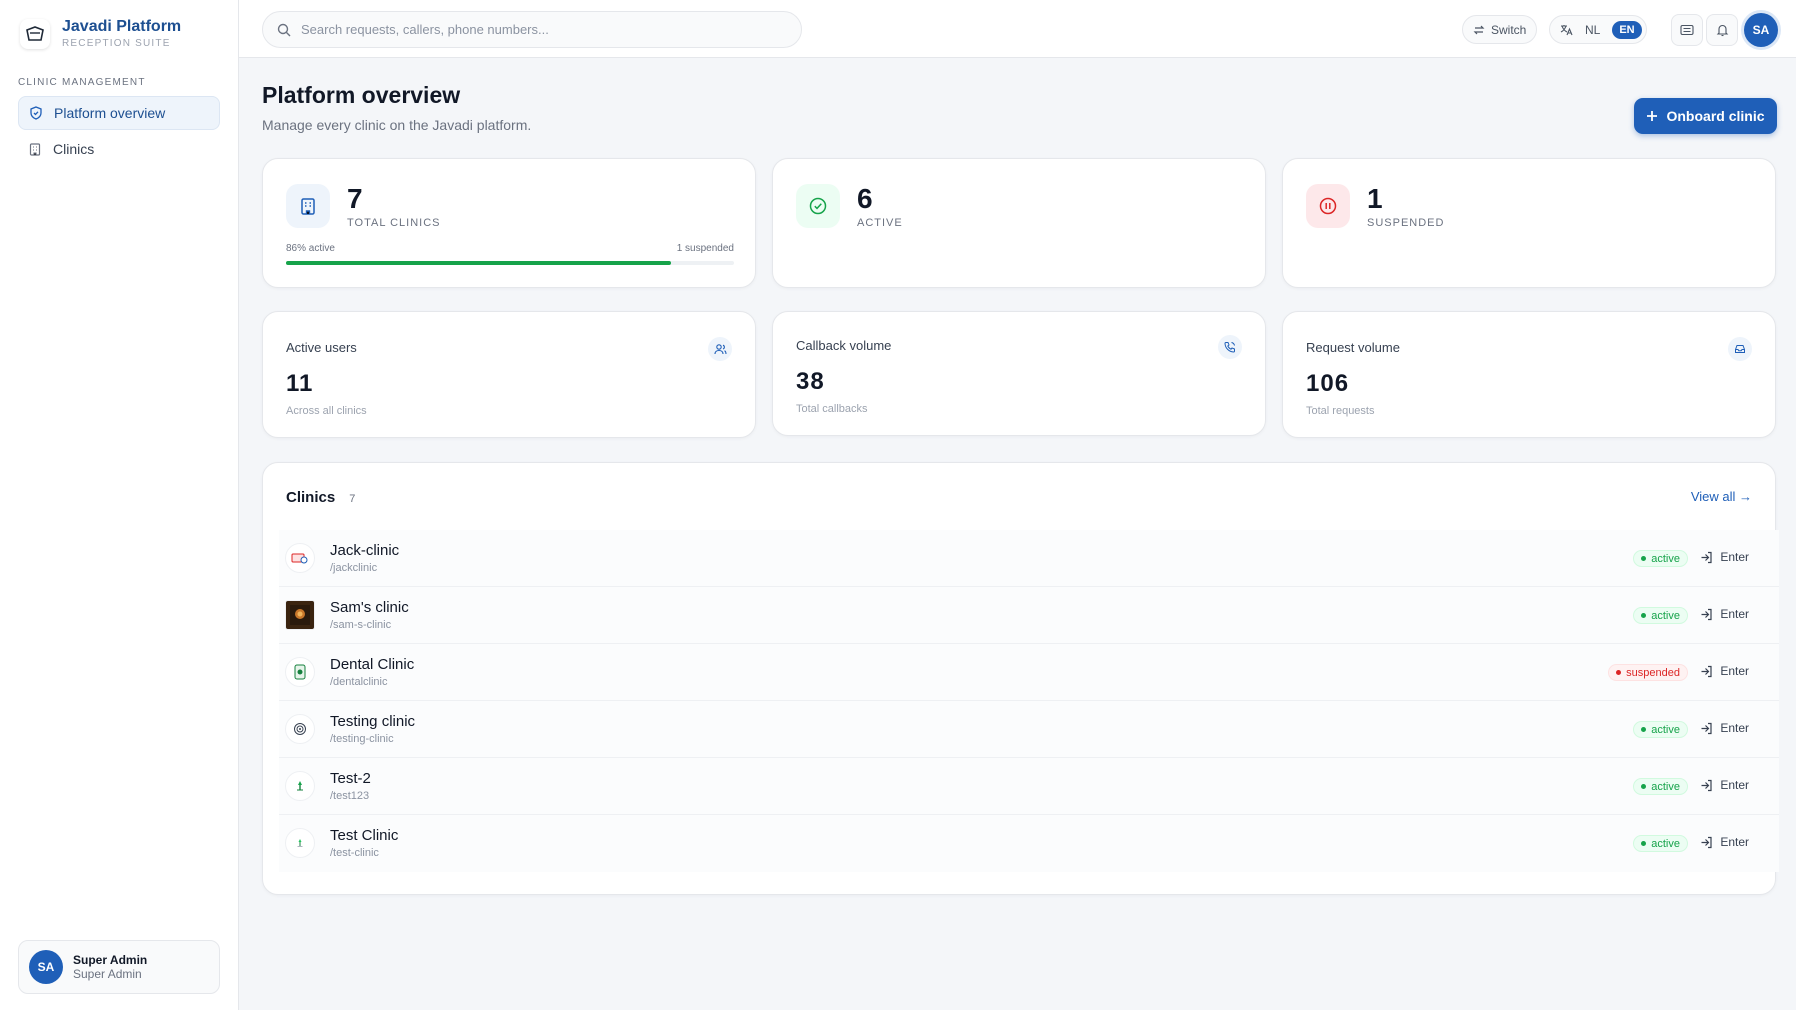  Describe the element at coordinates (74, 149) in the screenshot. I see `sidebar-item-label: Clinics` at that location.